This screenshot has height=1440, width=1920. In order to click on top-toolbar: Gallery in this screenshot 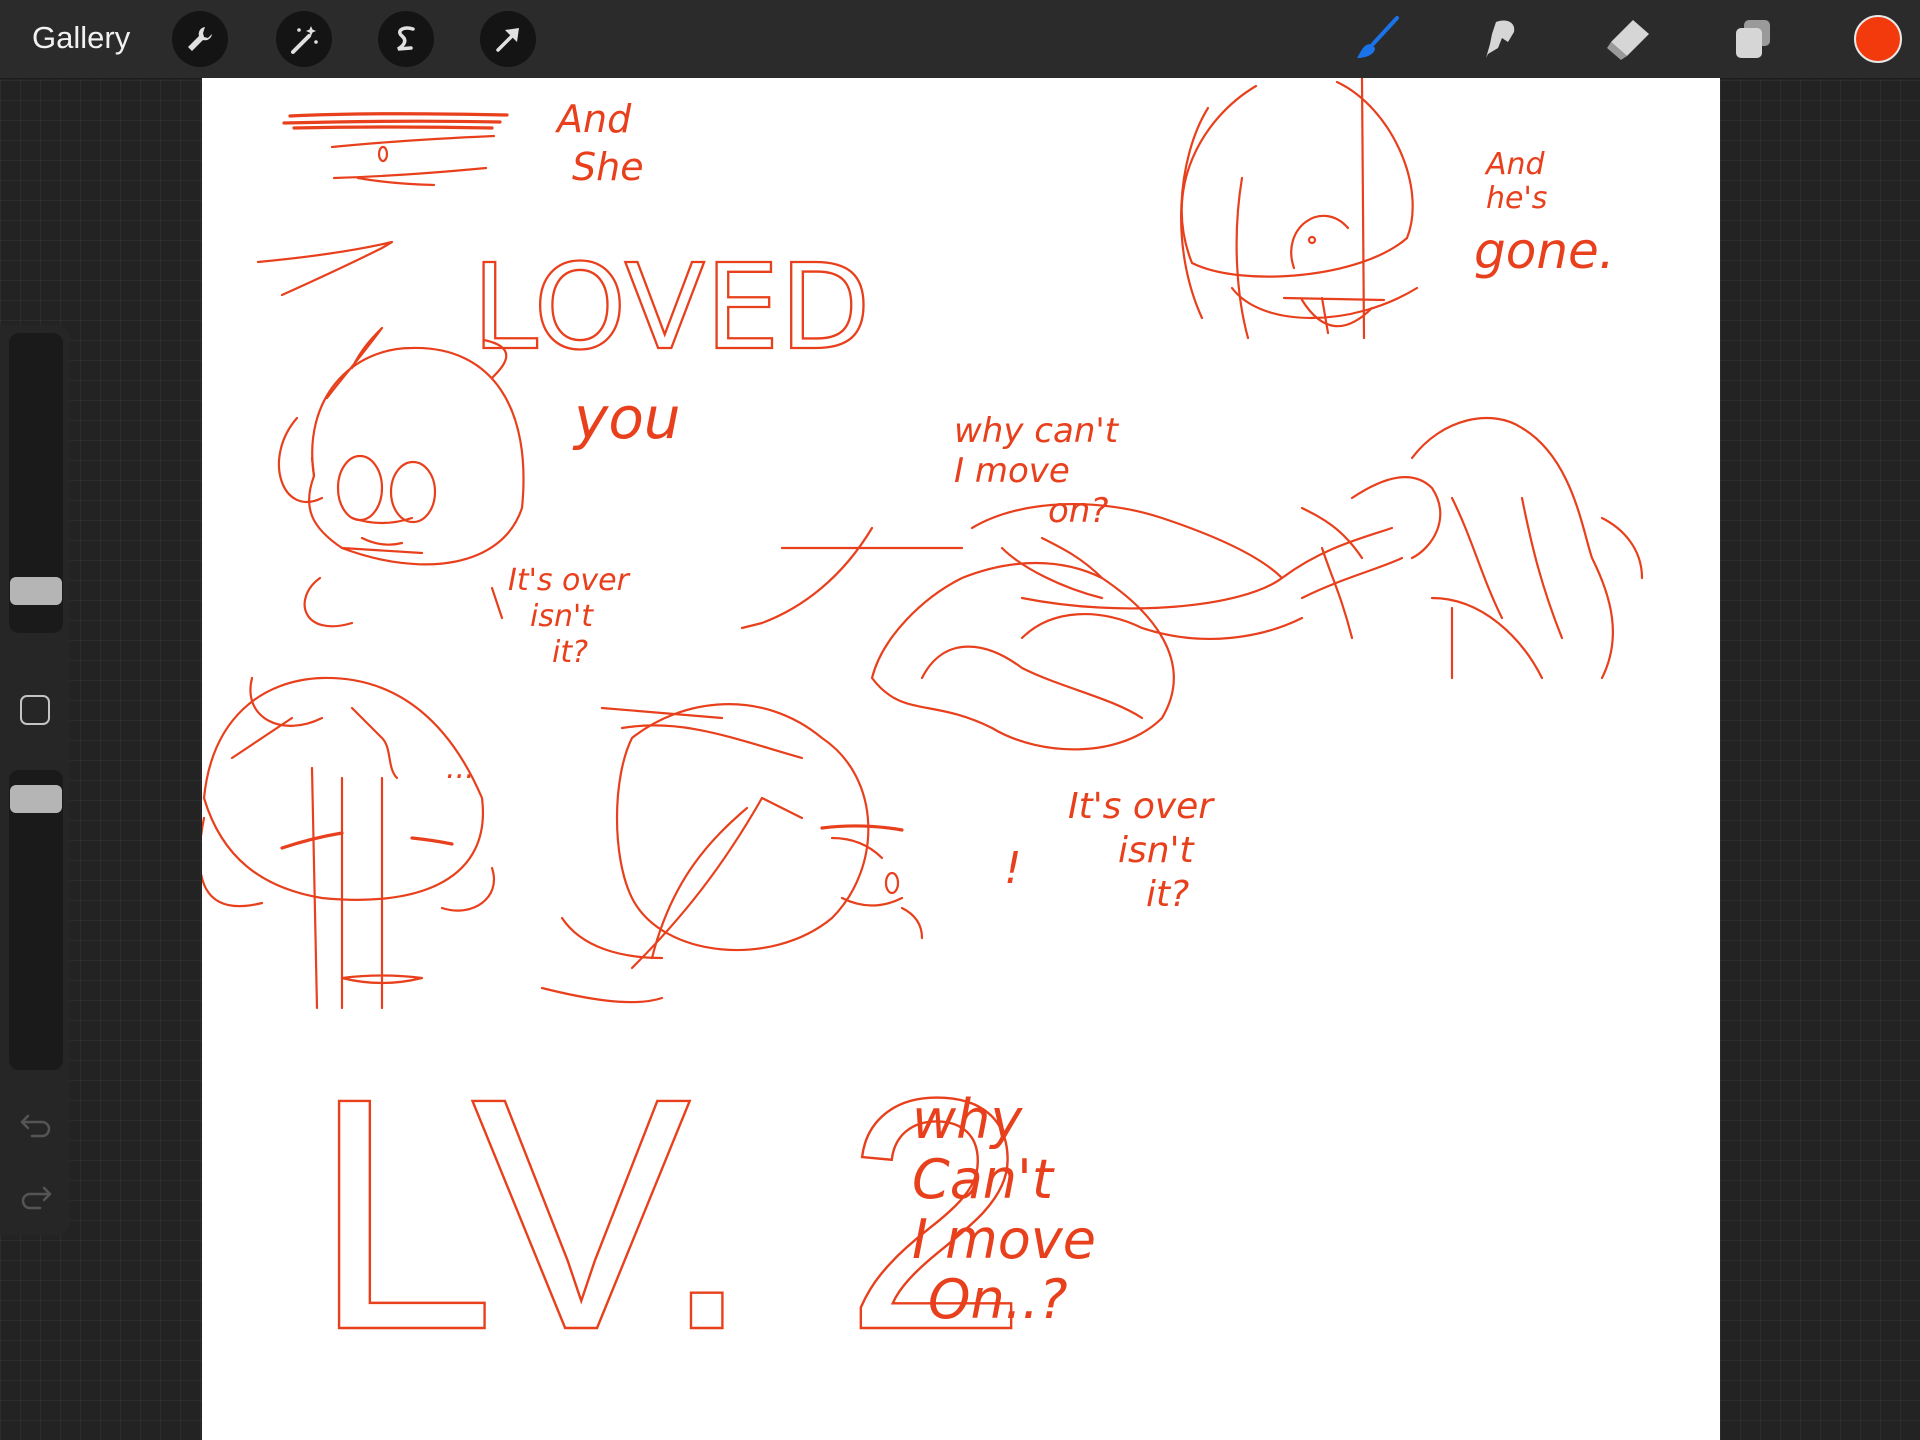, I will do `click(960, 39)`.